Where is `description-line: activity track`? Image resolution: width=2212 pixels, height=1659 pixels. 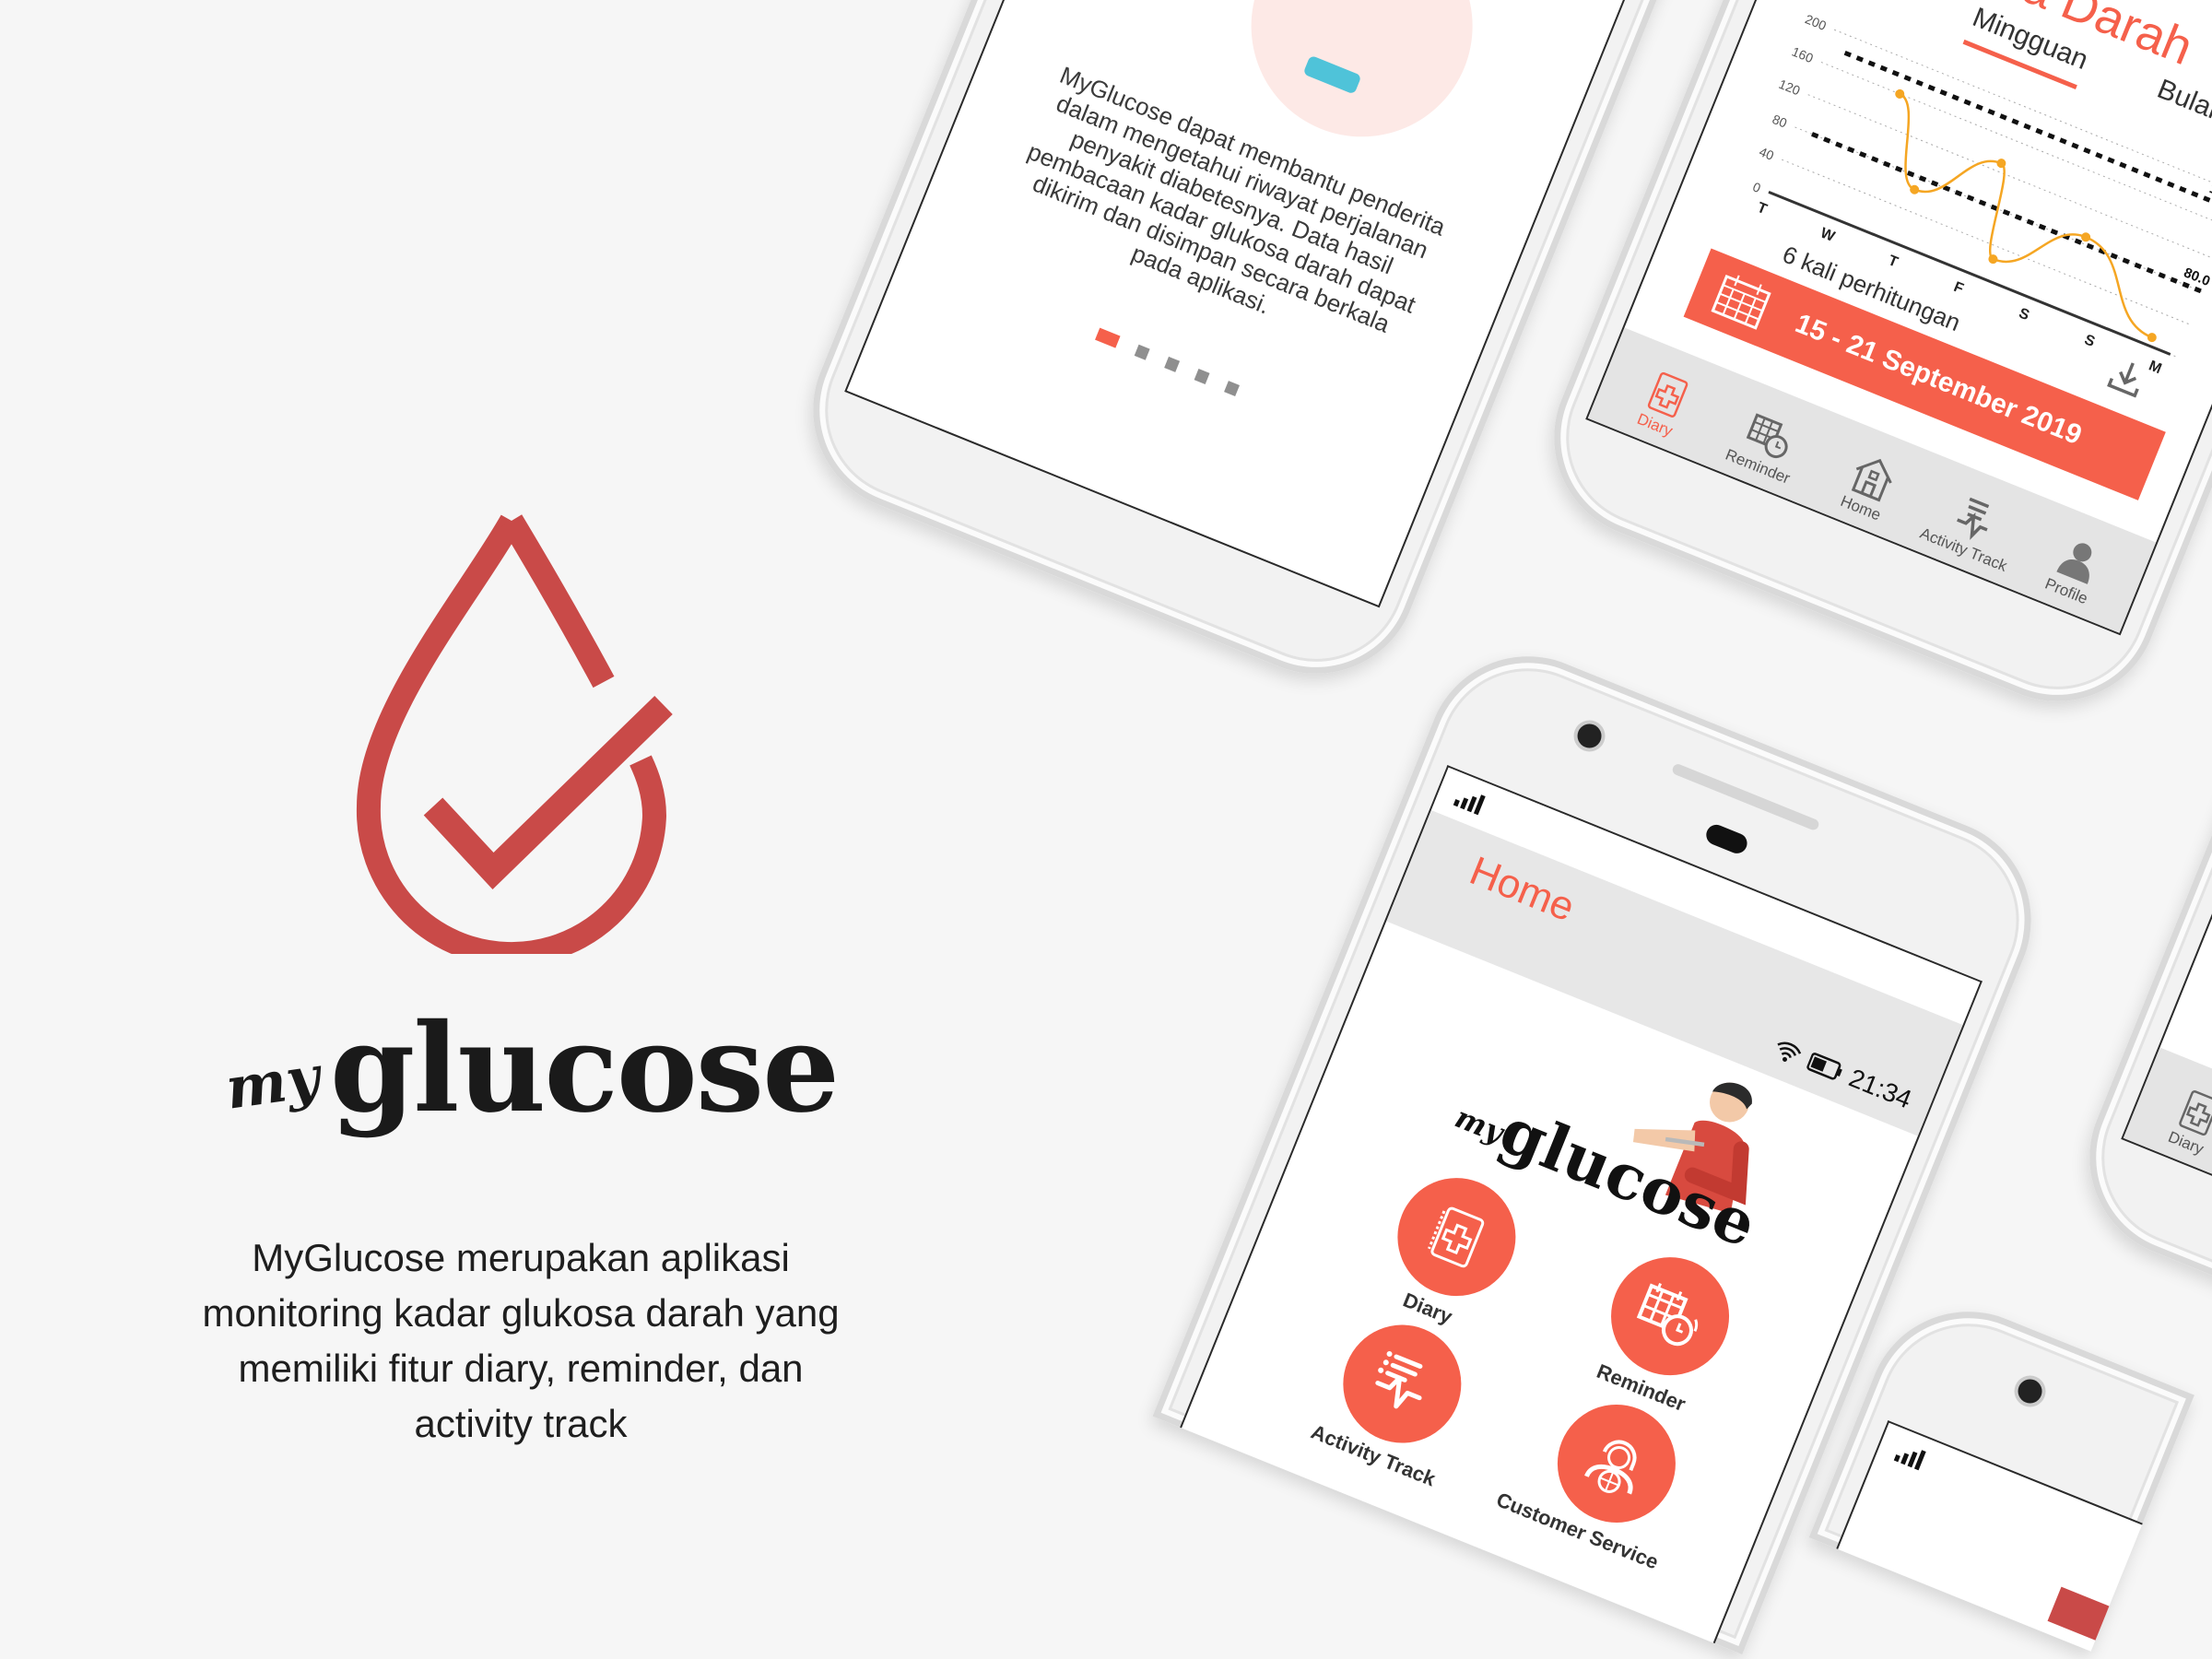 description-line: activity track is located at coordinates (521, 1423).